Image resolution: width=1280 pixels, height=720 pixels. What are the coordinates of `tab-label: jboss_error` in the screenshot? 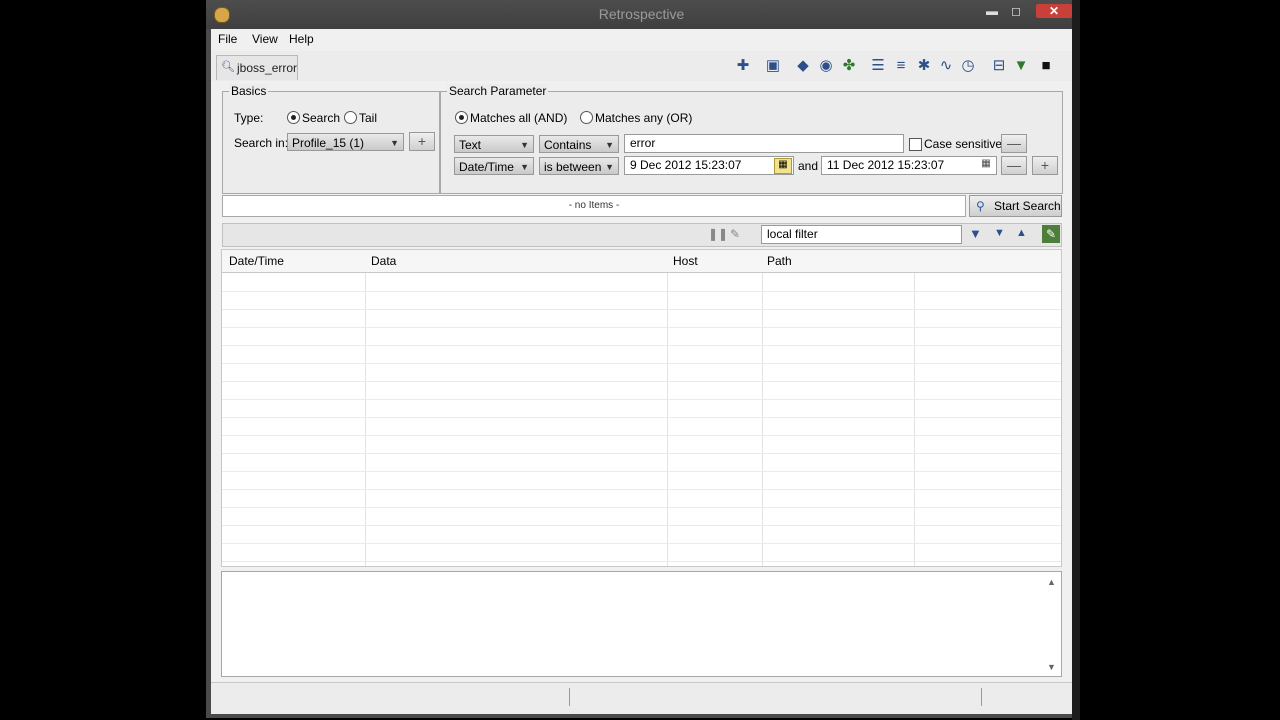 It's located at (267, 68).